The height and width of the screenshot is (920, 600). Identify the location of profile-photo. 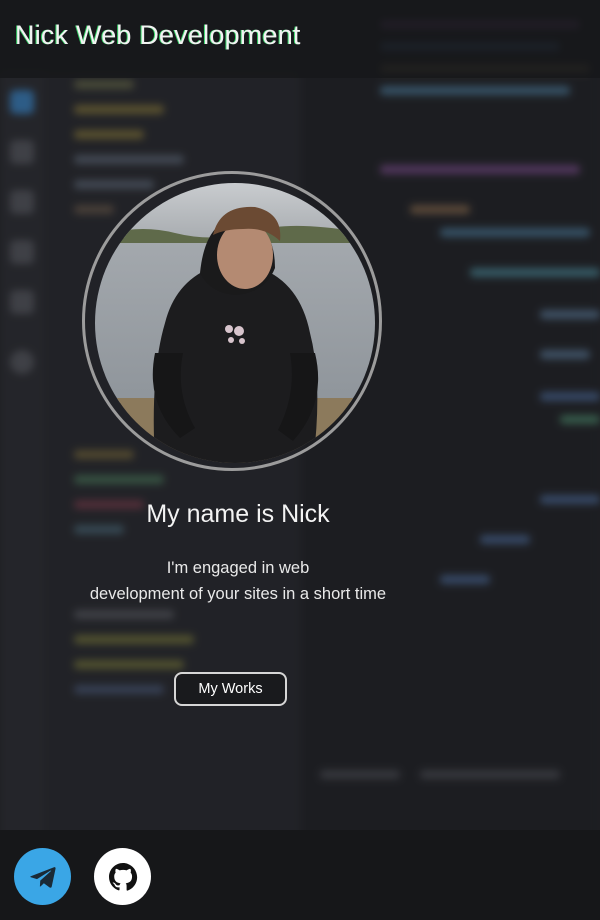
(235, 323).